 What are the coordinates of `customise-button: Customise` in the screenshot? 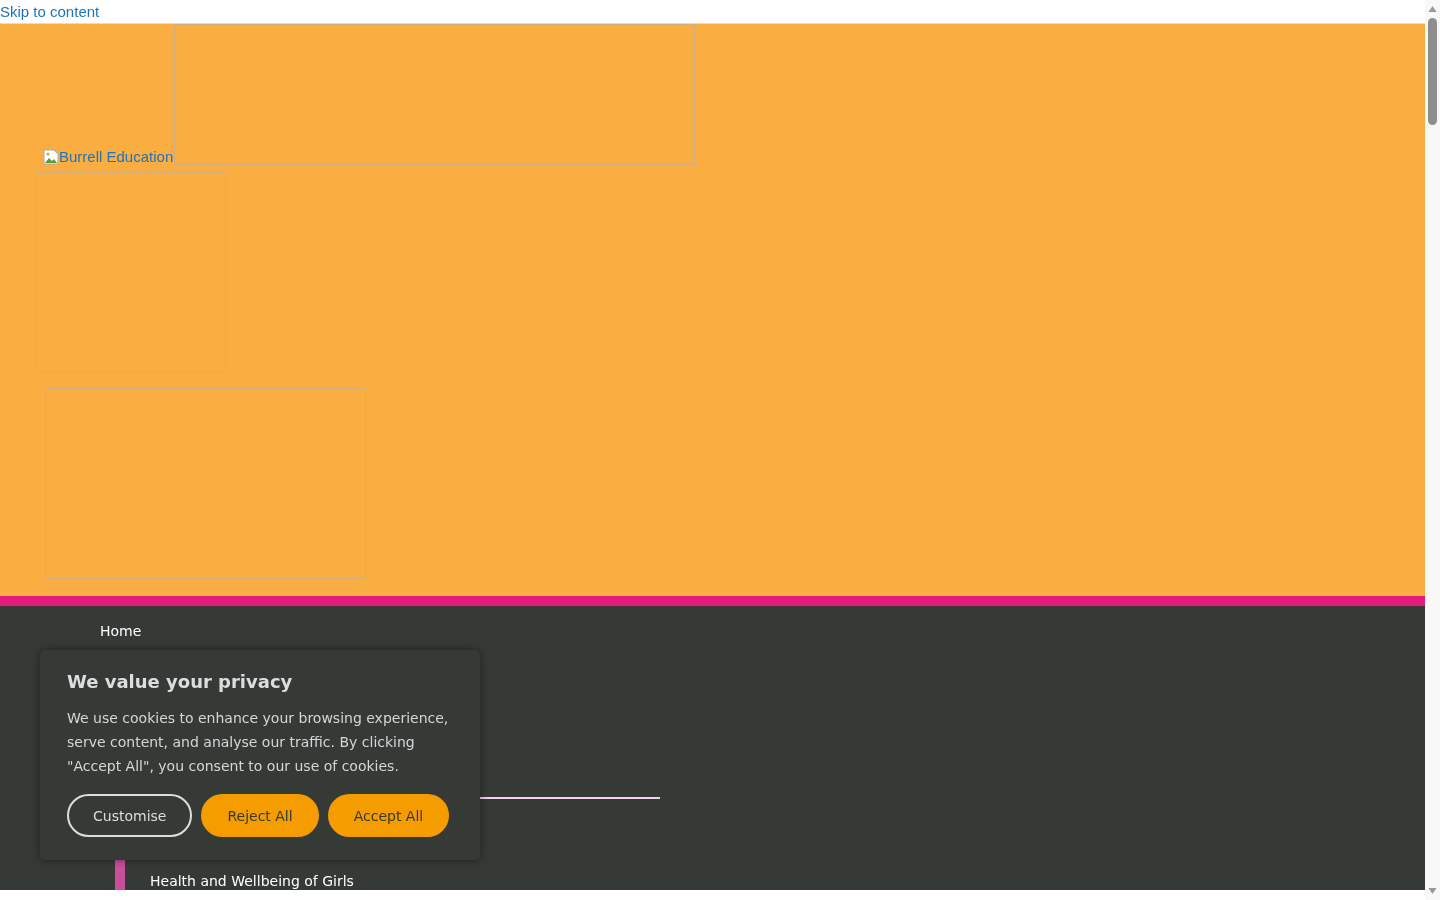 It's located at (130, 815).